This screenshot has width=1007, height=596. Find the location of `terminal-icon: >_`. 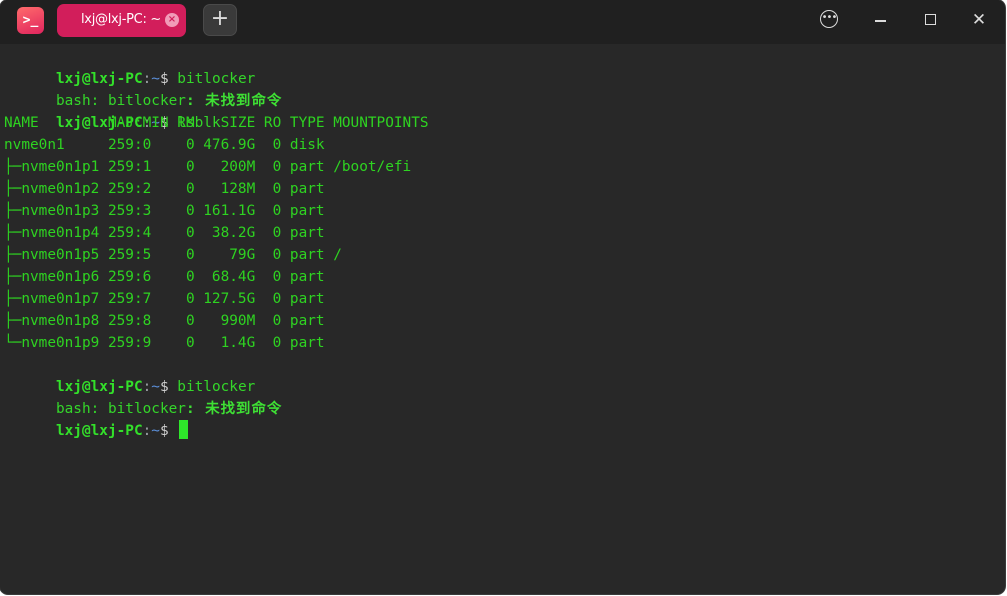

terminal-icon: >_ is located at coordinates (30, 20).